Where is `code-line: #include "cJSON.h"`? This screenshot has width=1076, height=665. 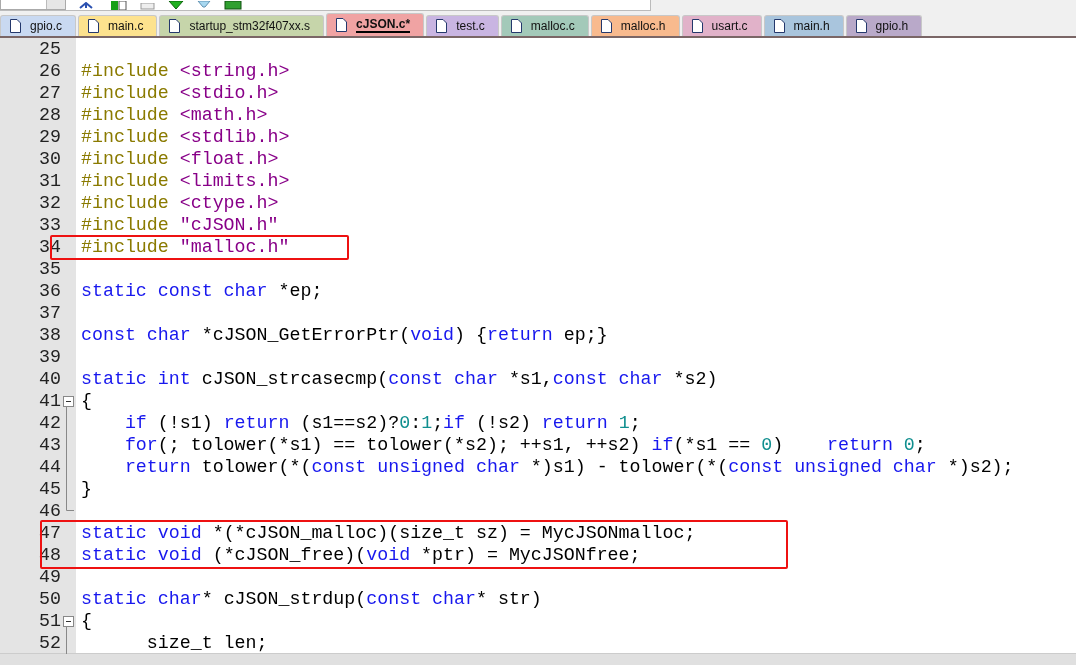
code-line: #include "cJSON.h" is located at coordinates (180, 225).